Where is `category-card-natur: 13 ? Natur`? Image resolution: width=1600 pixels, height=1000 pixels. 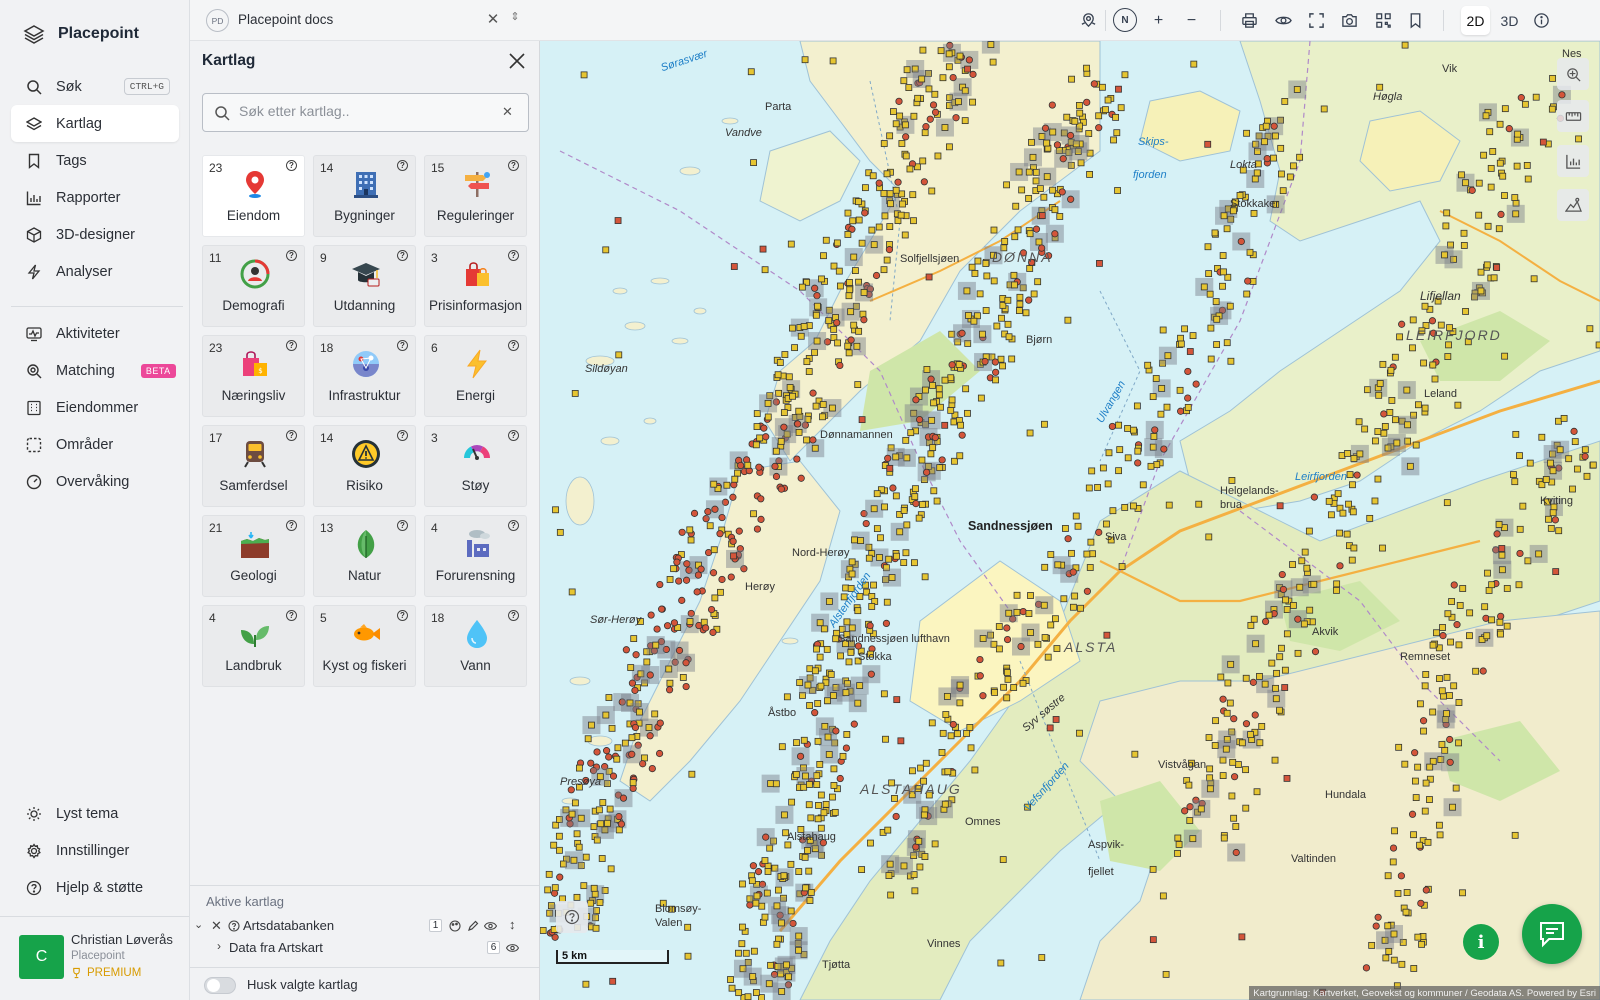 category-card-natur: 13 ? Natur is located at coordinates (364, 556).